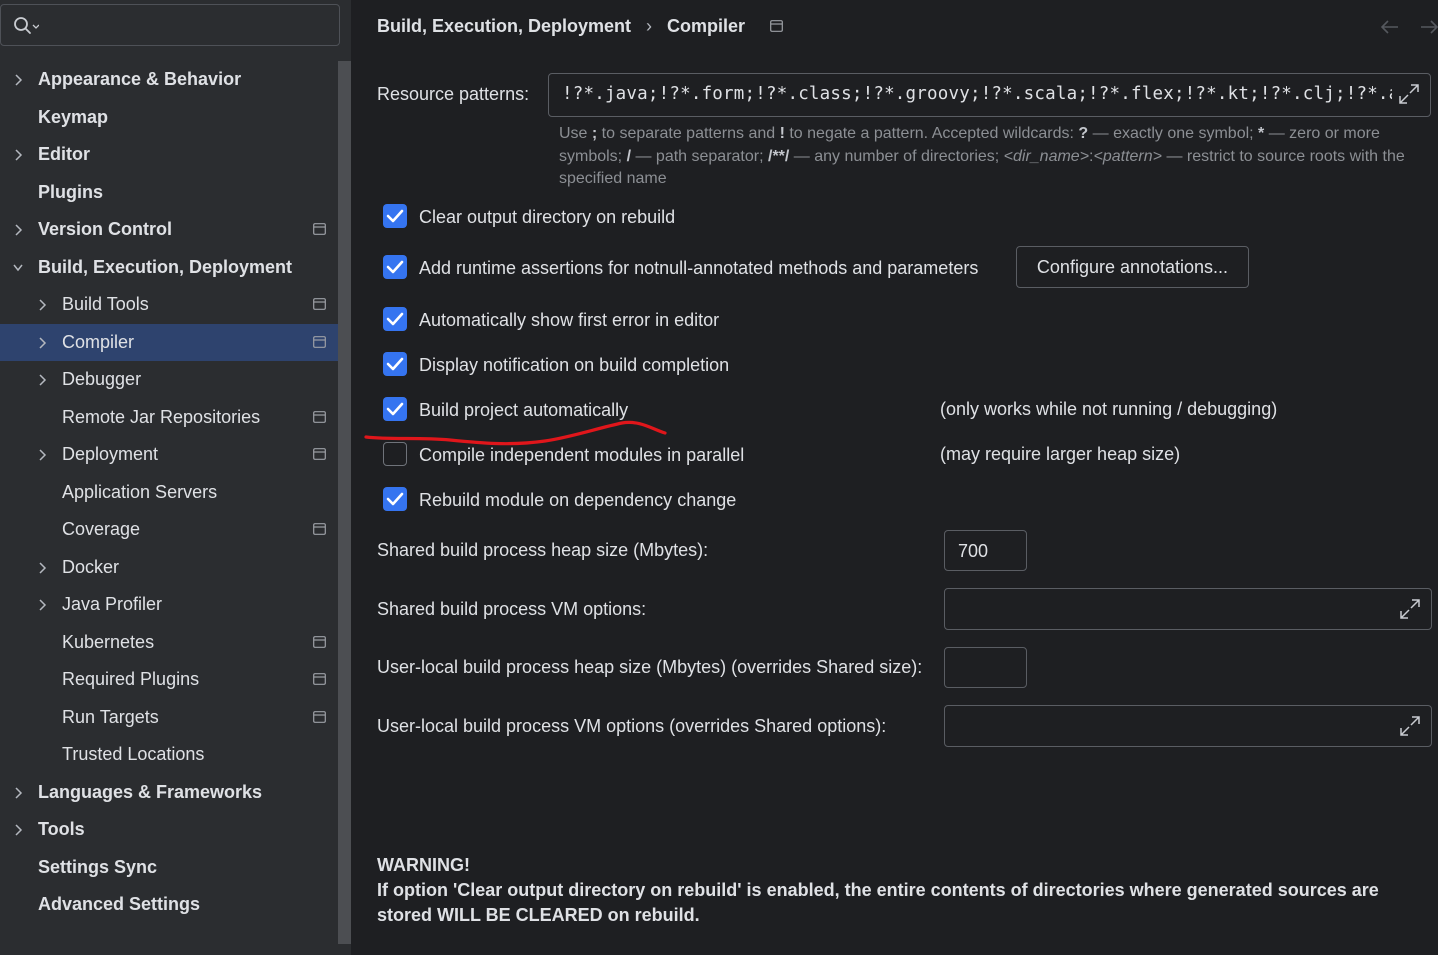 Image resolution: width=1438 pixels, height=955 pixels. What do you see at coordinates (108, 641) in the screenshot?
I see `sidebar-item-label: Kubernetes` at bounding box center [108, 641].